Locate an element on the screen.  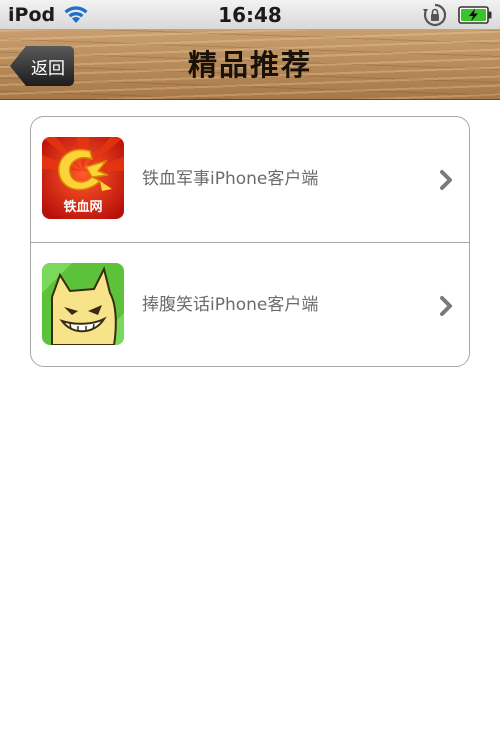
navigation-bar: 返回 精品推荐 is located at coordinates (250, 65).